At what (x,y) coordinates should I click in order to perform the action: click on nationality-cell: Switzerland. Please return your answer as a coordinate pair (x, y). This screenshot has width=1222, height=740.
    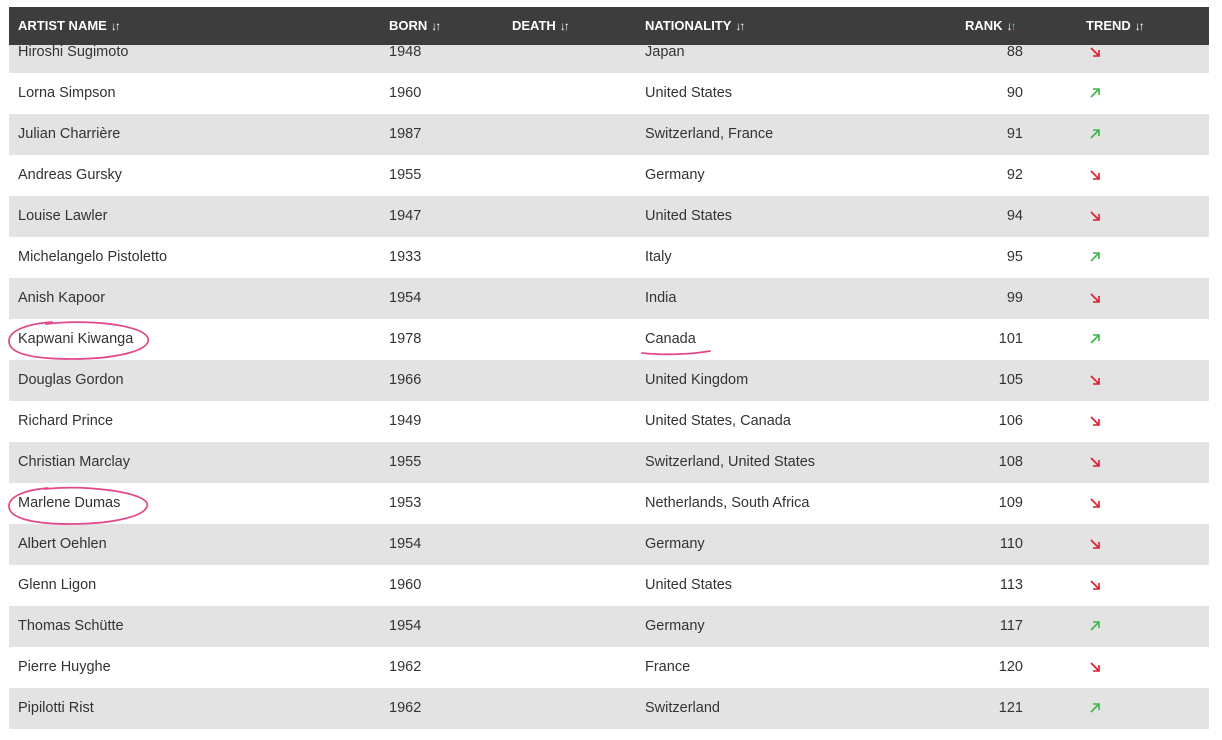
    Looking at the image, I should click on (682, 708).